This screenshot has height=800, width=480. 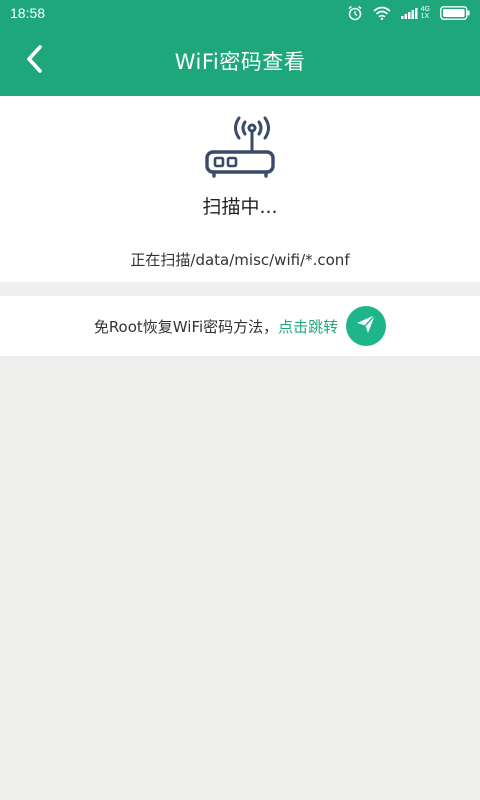 I want to click on title-bar: WiFi密码查看, so click(x=240, y=61).